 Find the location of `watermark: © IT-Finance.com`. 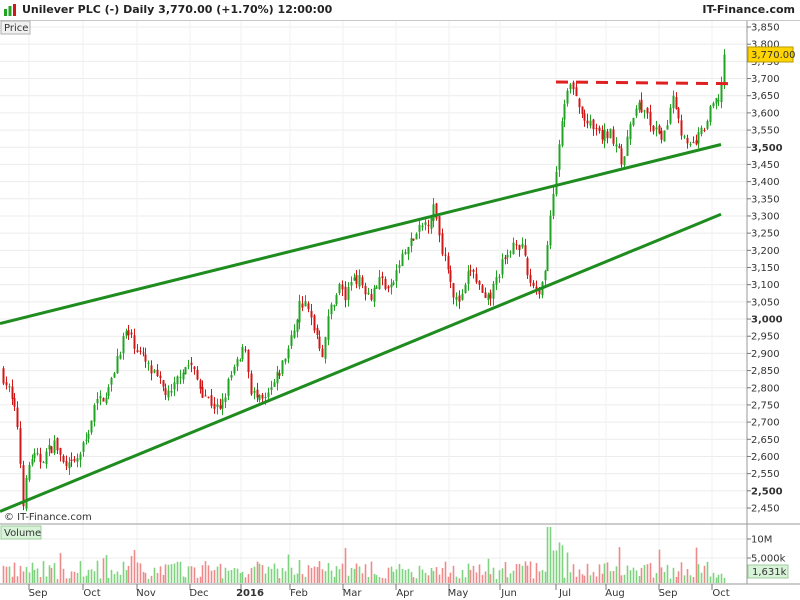

watermark: © IT-Finance.com is located at coordinates (48, 517).